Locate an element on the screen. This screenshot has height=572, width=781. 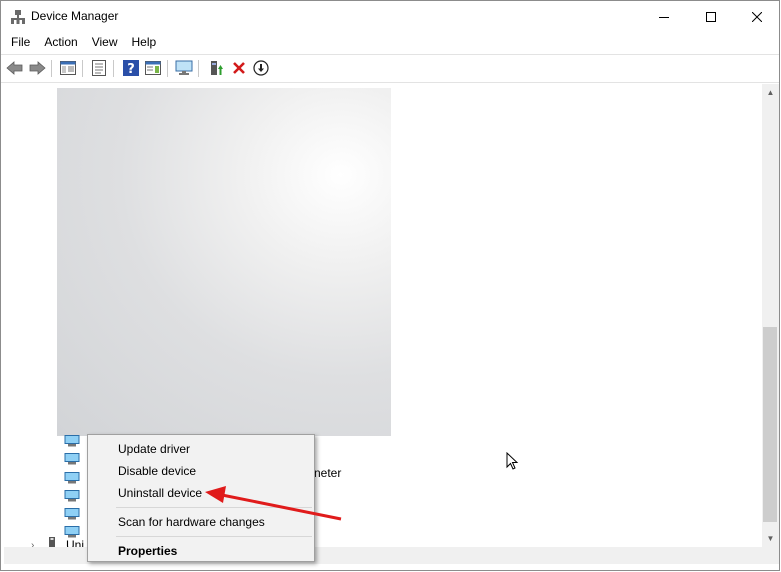
show-hide-console-tree-icon is located at coordinates (68, 68).